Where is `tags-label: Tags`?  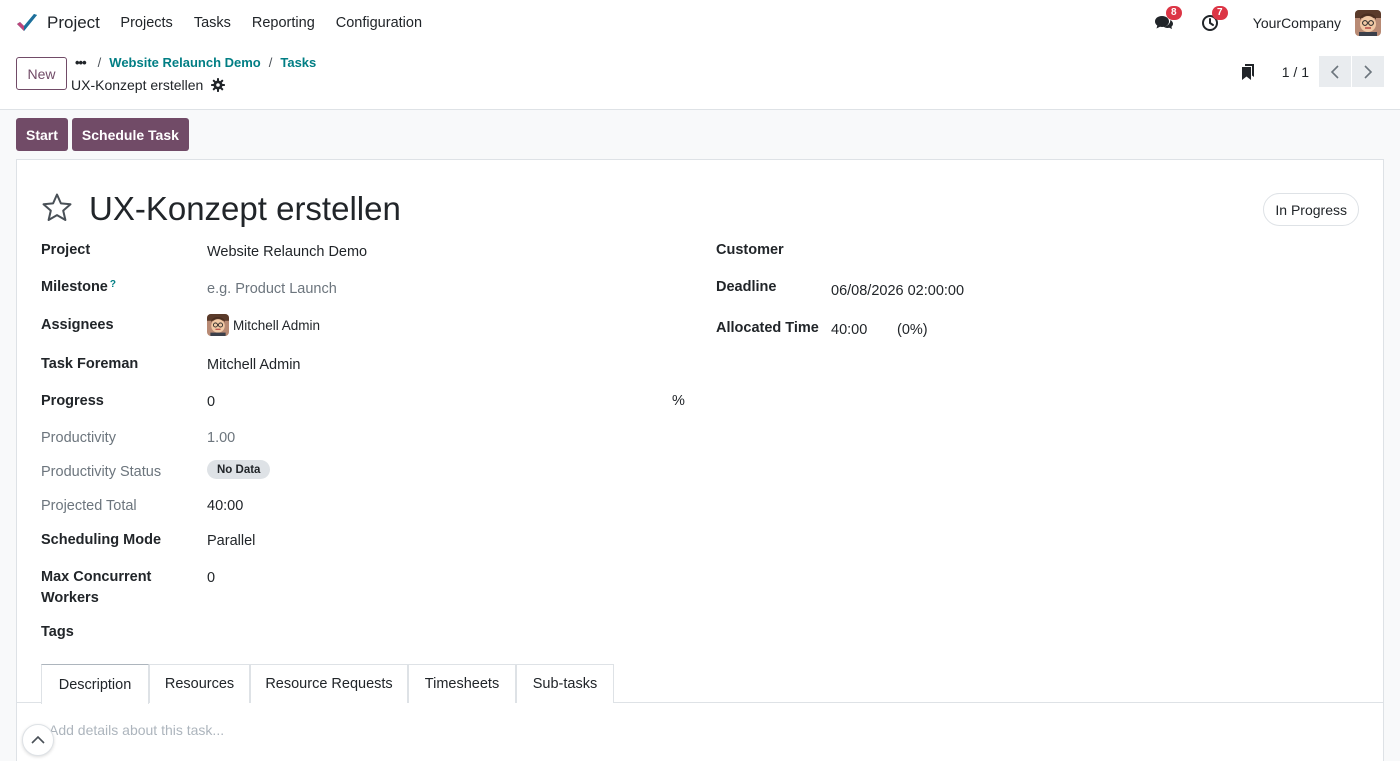 tags-label: Tags is located at coordinates (57, 632).